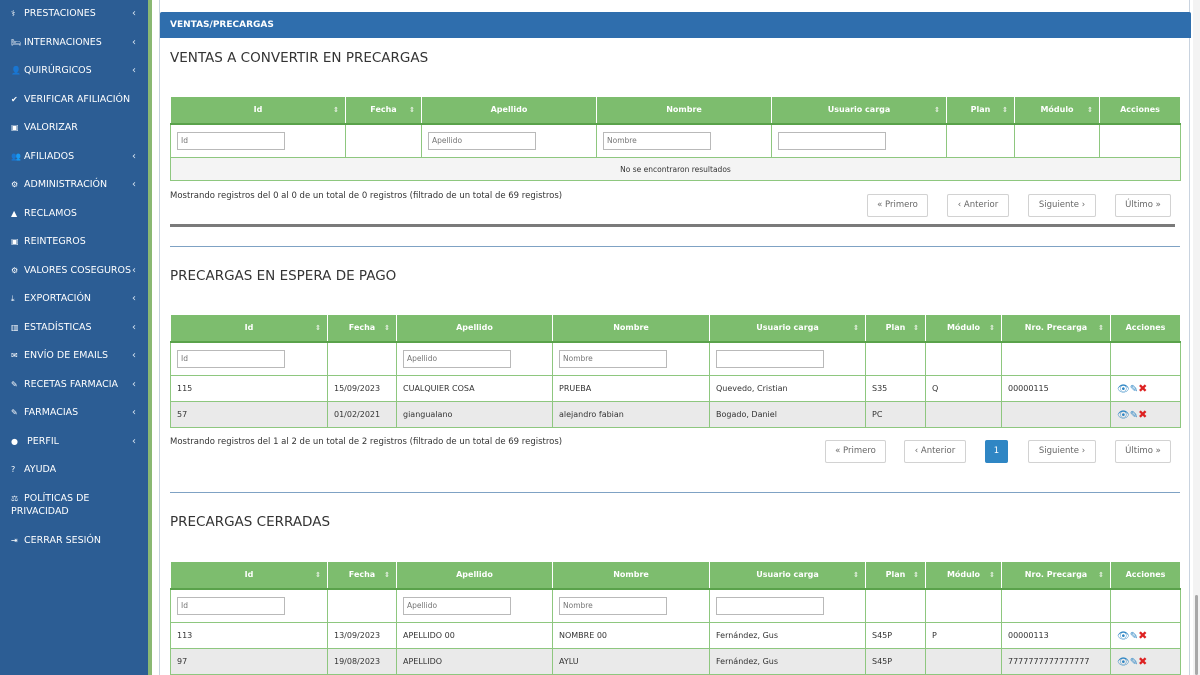 This screenshot has width=1200, height=675. Describe the element at coordinates (74, 412) in the screenshot. I see `sidebar-item: ✎ FARMACIAS ‹` at that location.